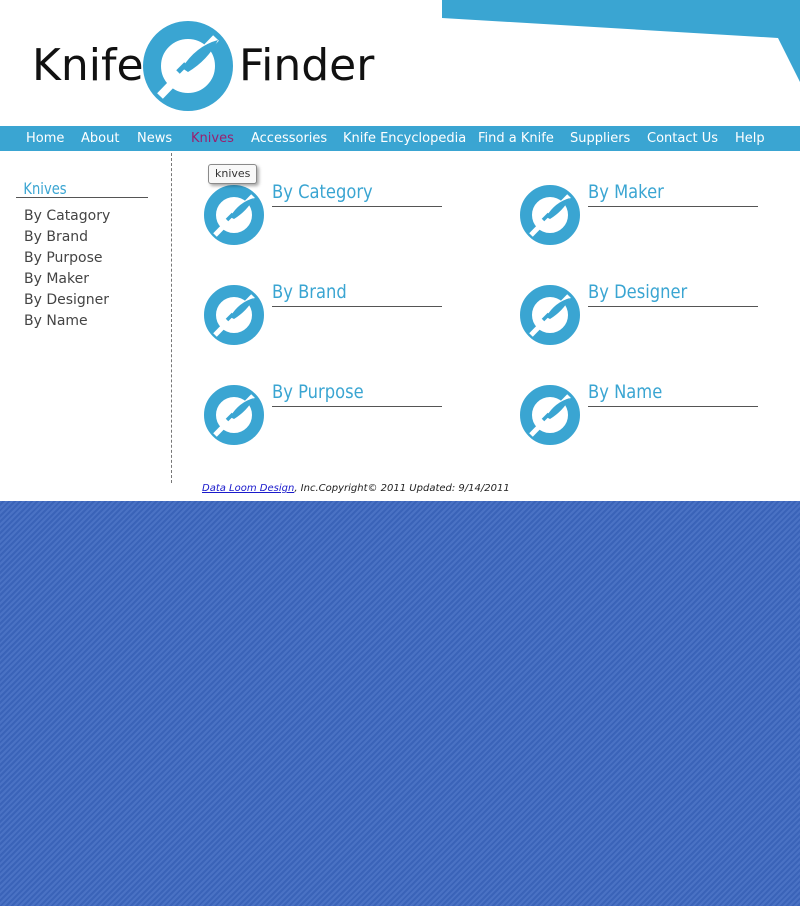  I want to click on tile-title: By Category, so click(322, 192).